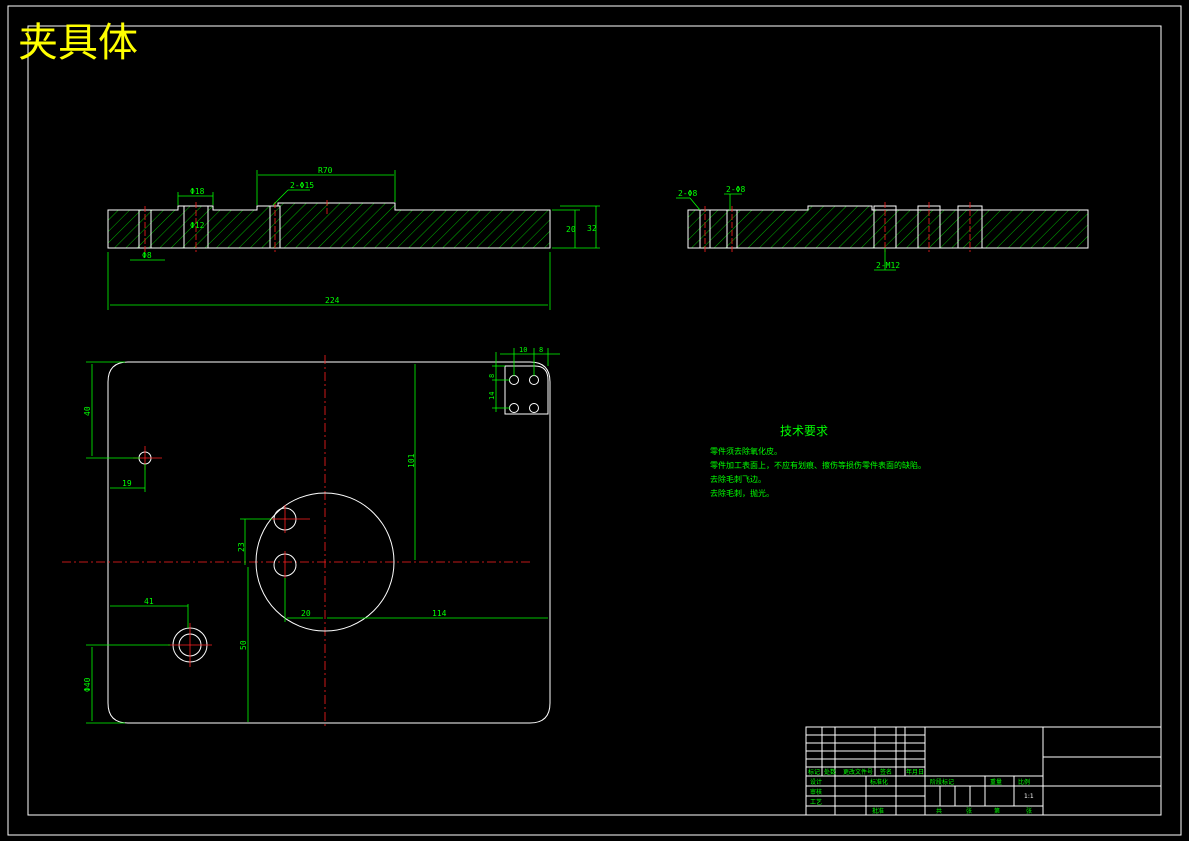 The image size is (1189, 841). I want to click on tb-sheet-unit-1: 张, so click(969, 811).